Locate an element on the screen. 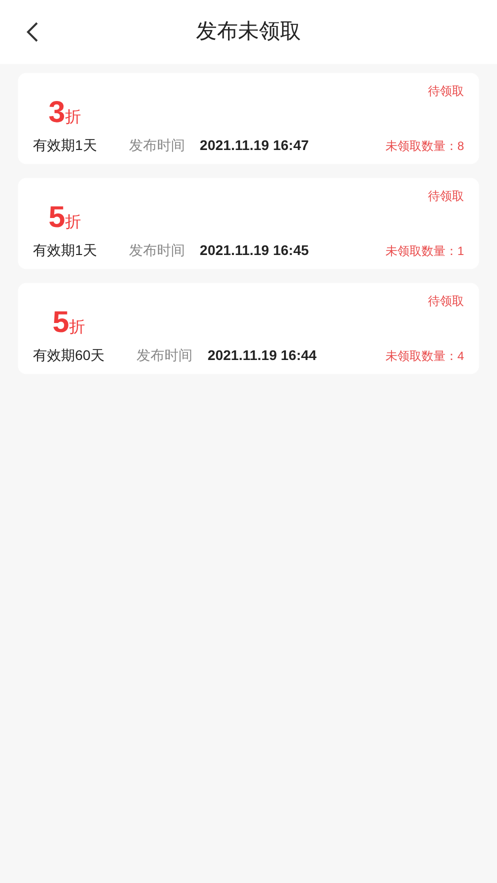  coupon-card: 待领取 5折 有效期60天 发布时间 2021.11.19 16:44 未领取数量：4 is located at coordinates (248, 328).